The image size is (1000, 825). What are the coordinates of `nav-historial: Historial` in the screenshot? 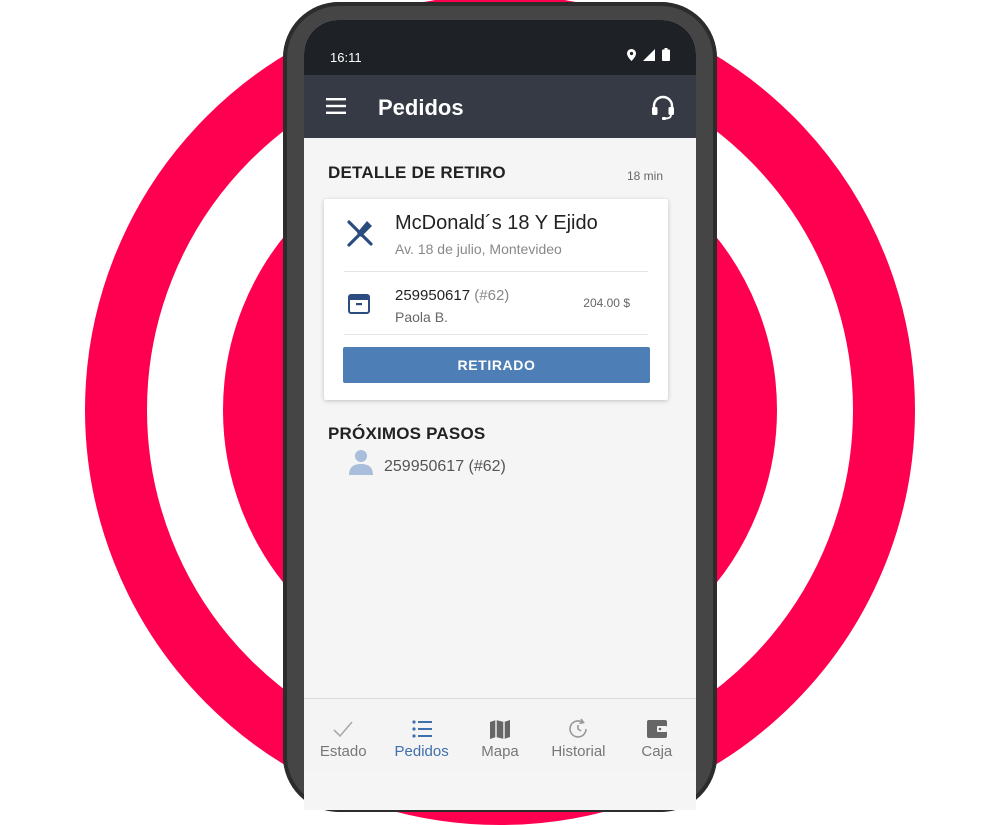 It's located at (578, 735).